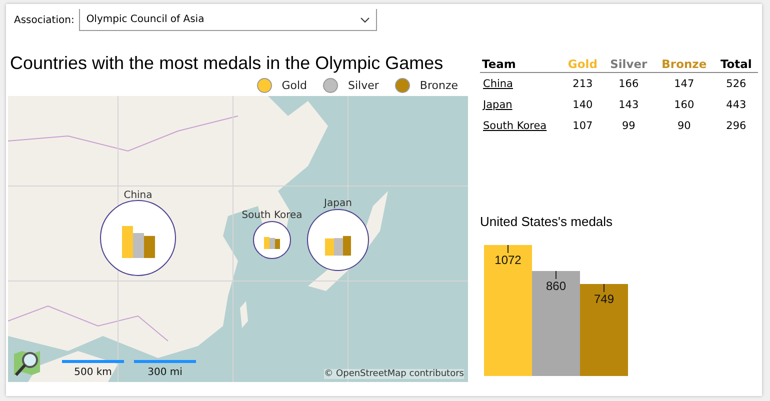 This screenshot has width=770, height=401. What do you see at coordinates (165, 372) in the screenshot?
I see `scale-label: 300 mi` at bounding box center [165, 372].